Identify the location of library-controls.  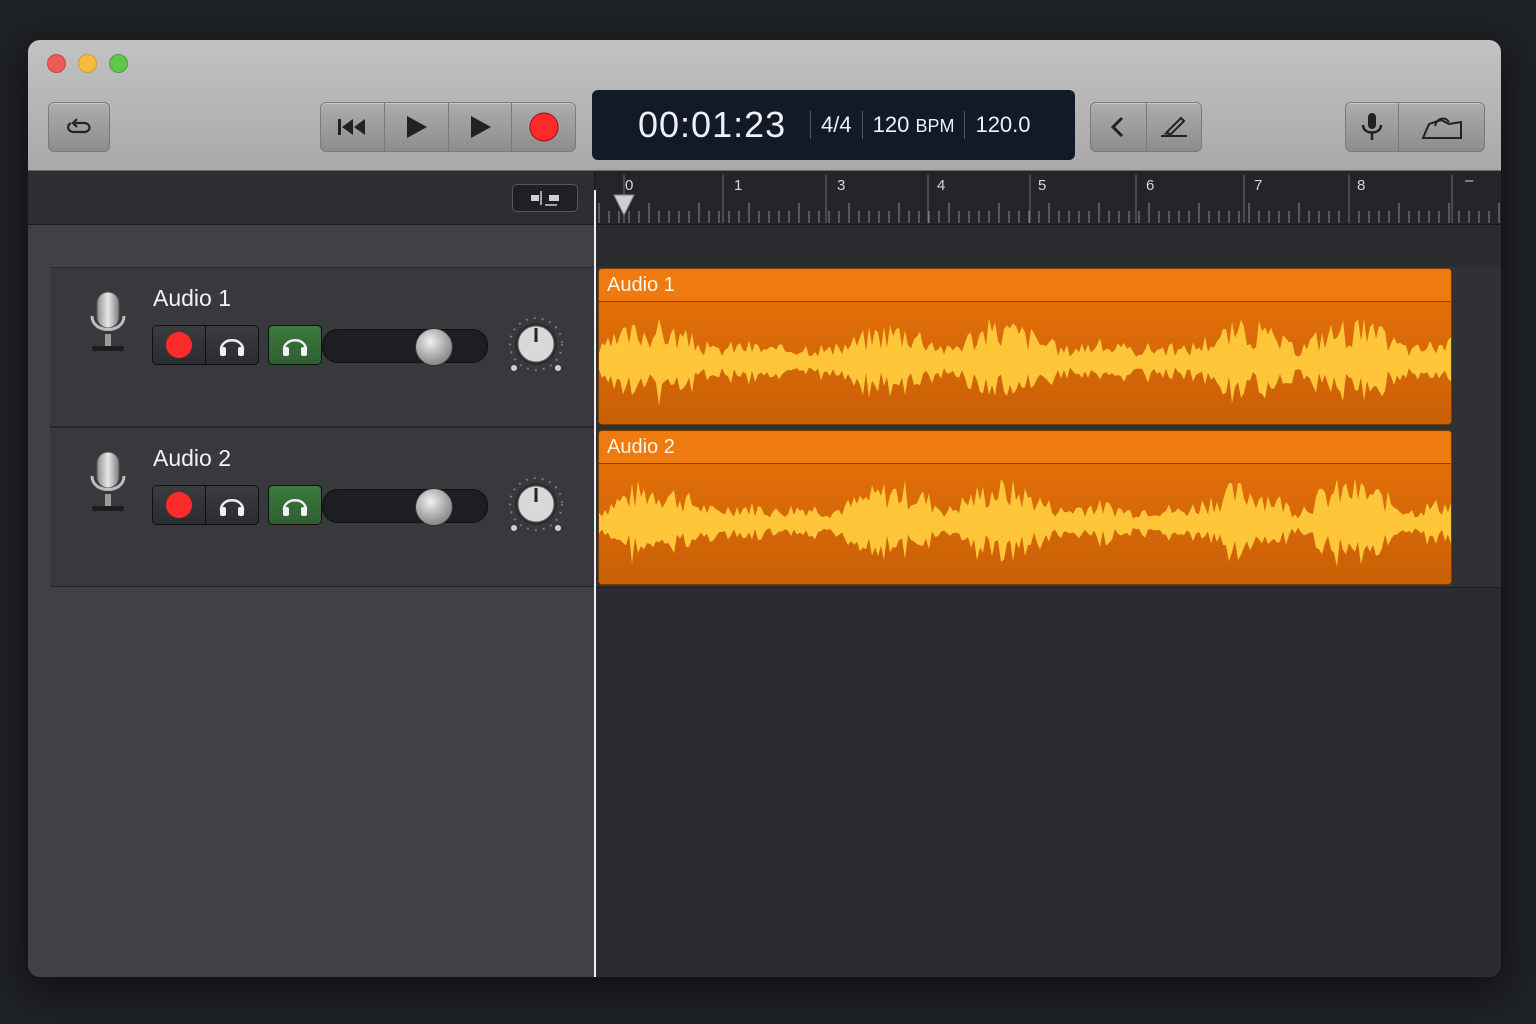
(1415, 127).